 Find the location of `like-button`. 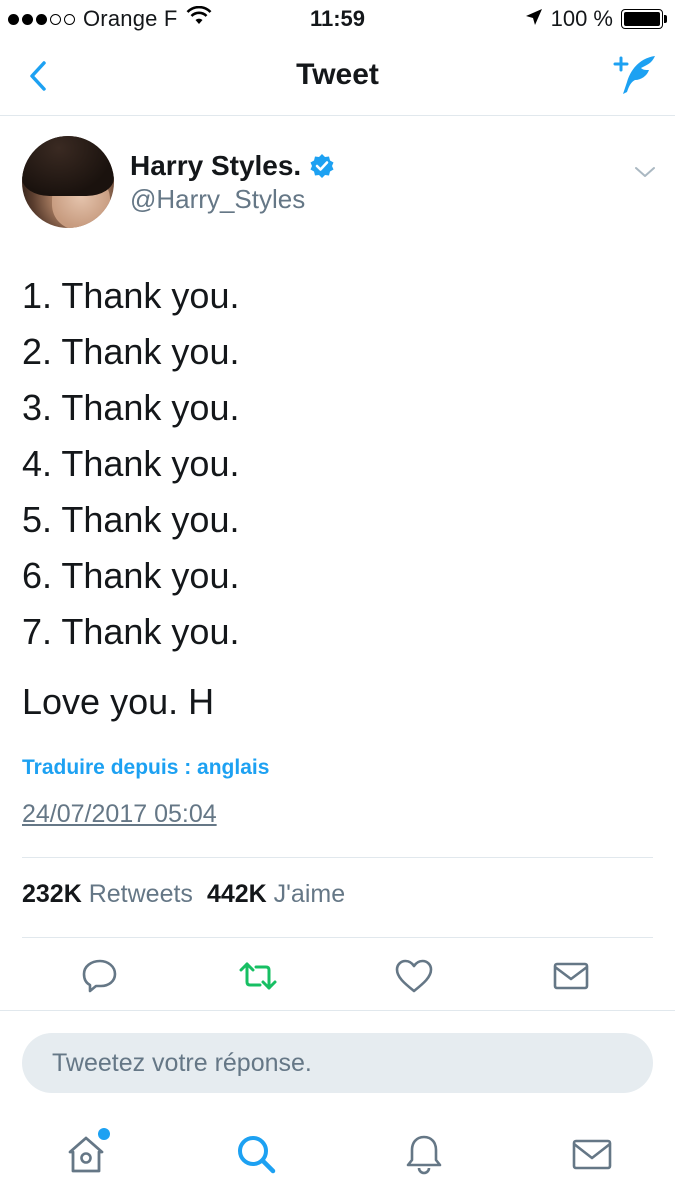

like-button is located at coordinates (414, 976).